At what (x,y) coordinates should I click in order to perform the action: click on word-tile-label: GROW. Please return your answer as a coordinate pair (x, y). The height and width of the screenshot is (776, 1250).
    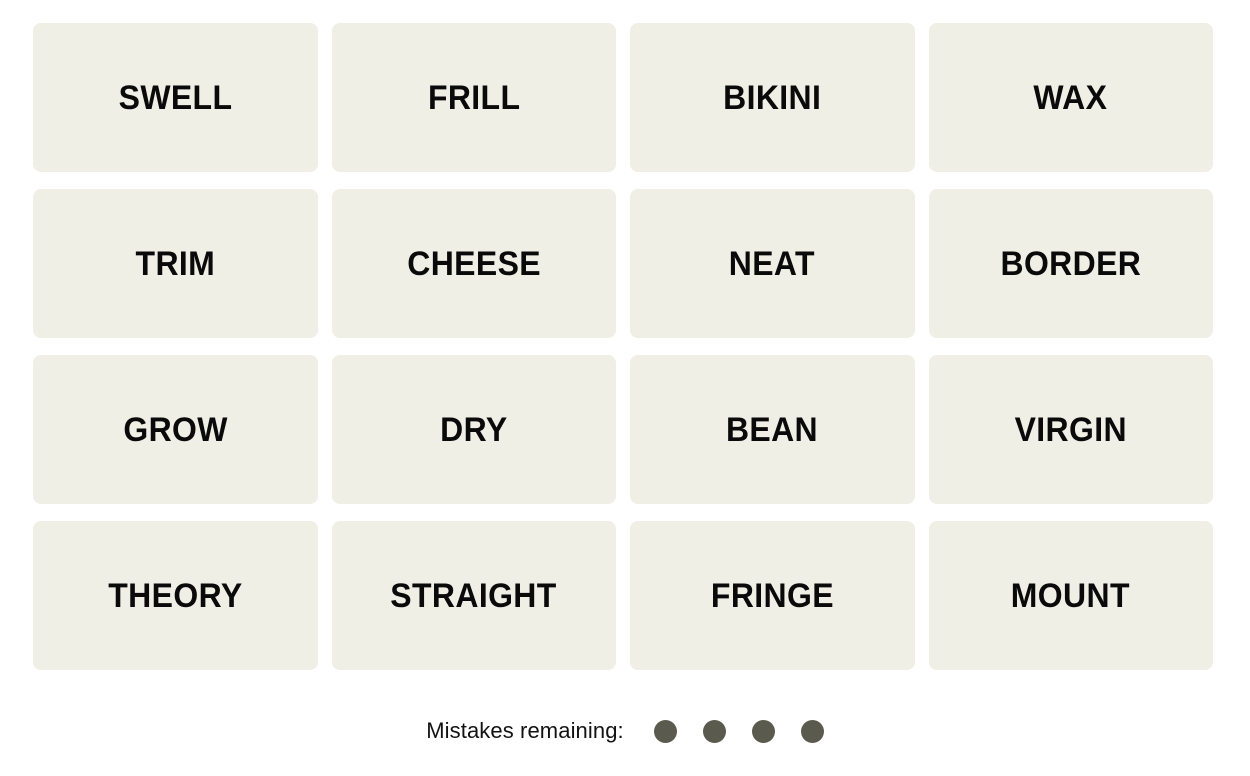
    Looking at the image, I should click on (175, 429).